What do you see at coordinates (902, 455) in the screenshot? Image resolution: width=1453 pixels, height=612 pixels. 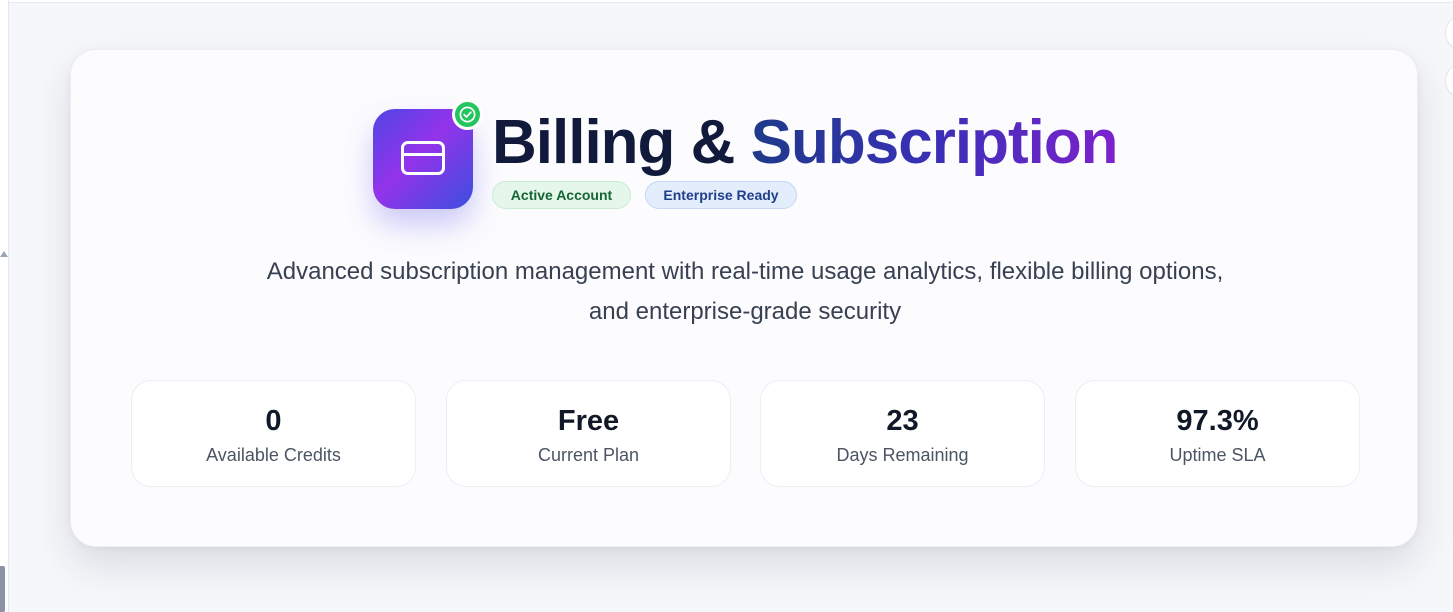 I see `stat-label: Days Remaining` at bounding box center [902, 455].